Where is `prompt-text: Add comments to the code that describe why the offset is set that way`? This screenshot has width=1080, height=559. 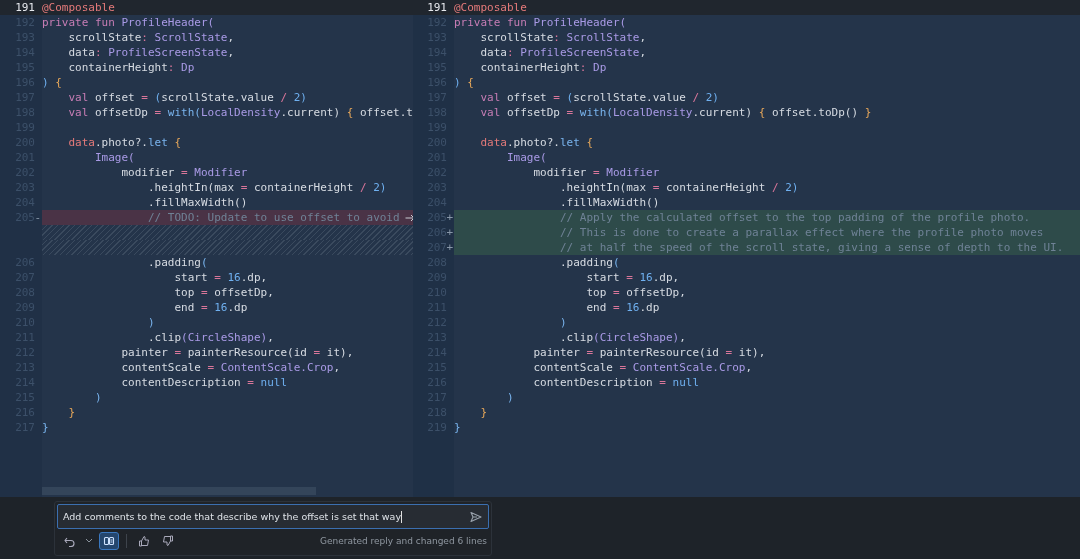
prompt-text: Add comments to the code that describe why the offset is set that way is located at coordinates (232, 516).